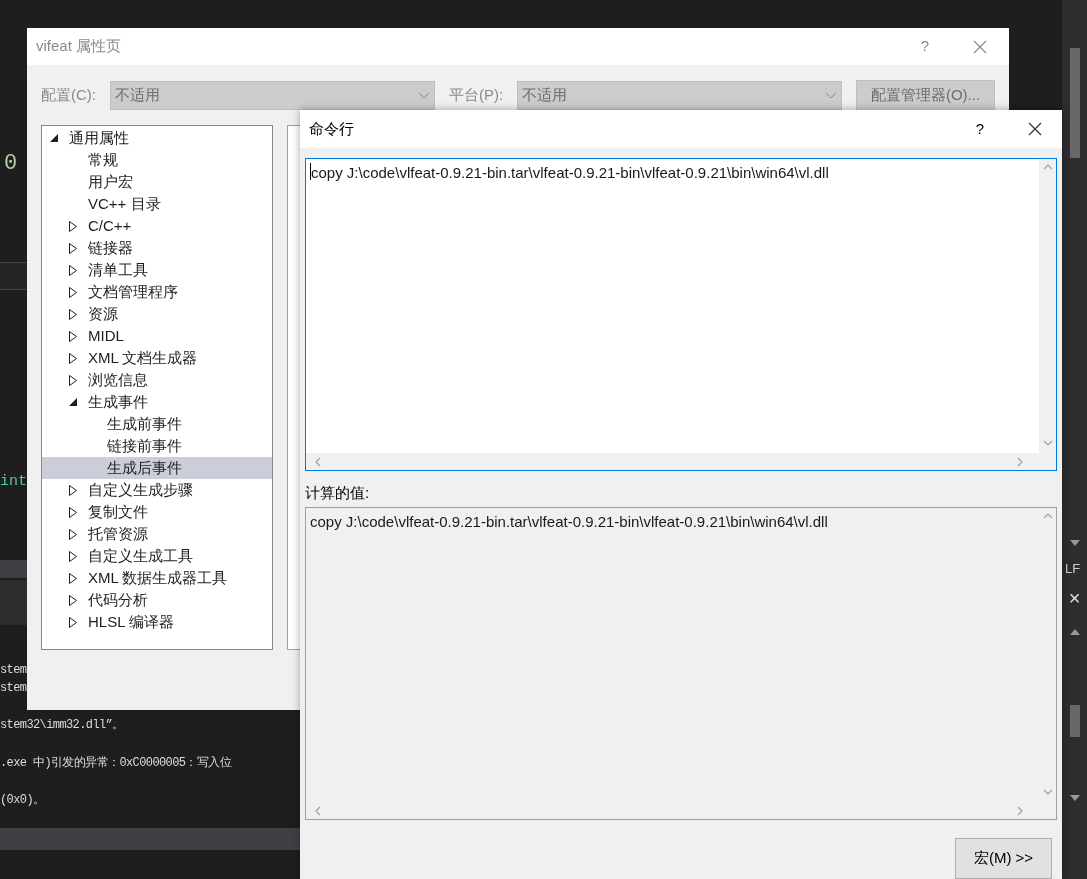  Describe the element at coordinates (13, 482) in the screenshot. I see `code-text: int` at that location.